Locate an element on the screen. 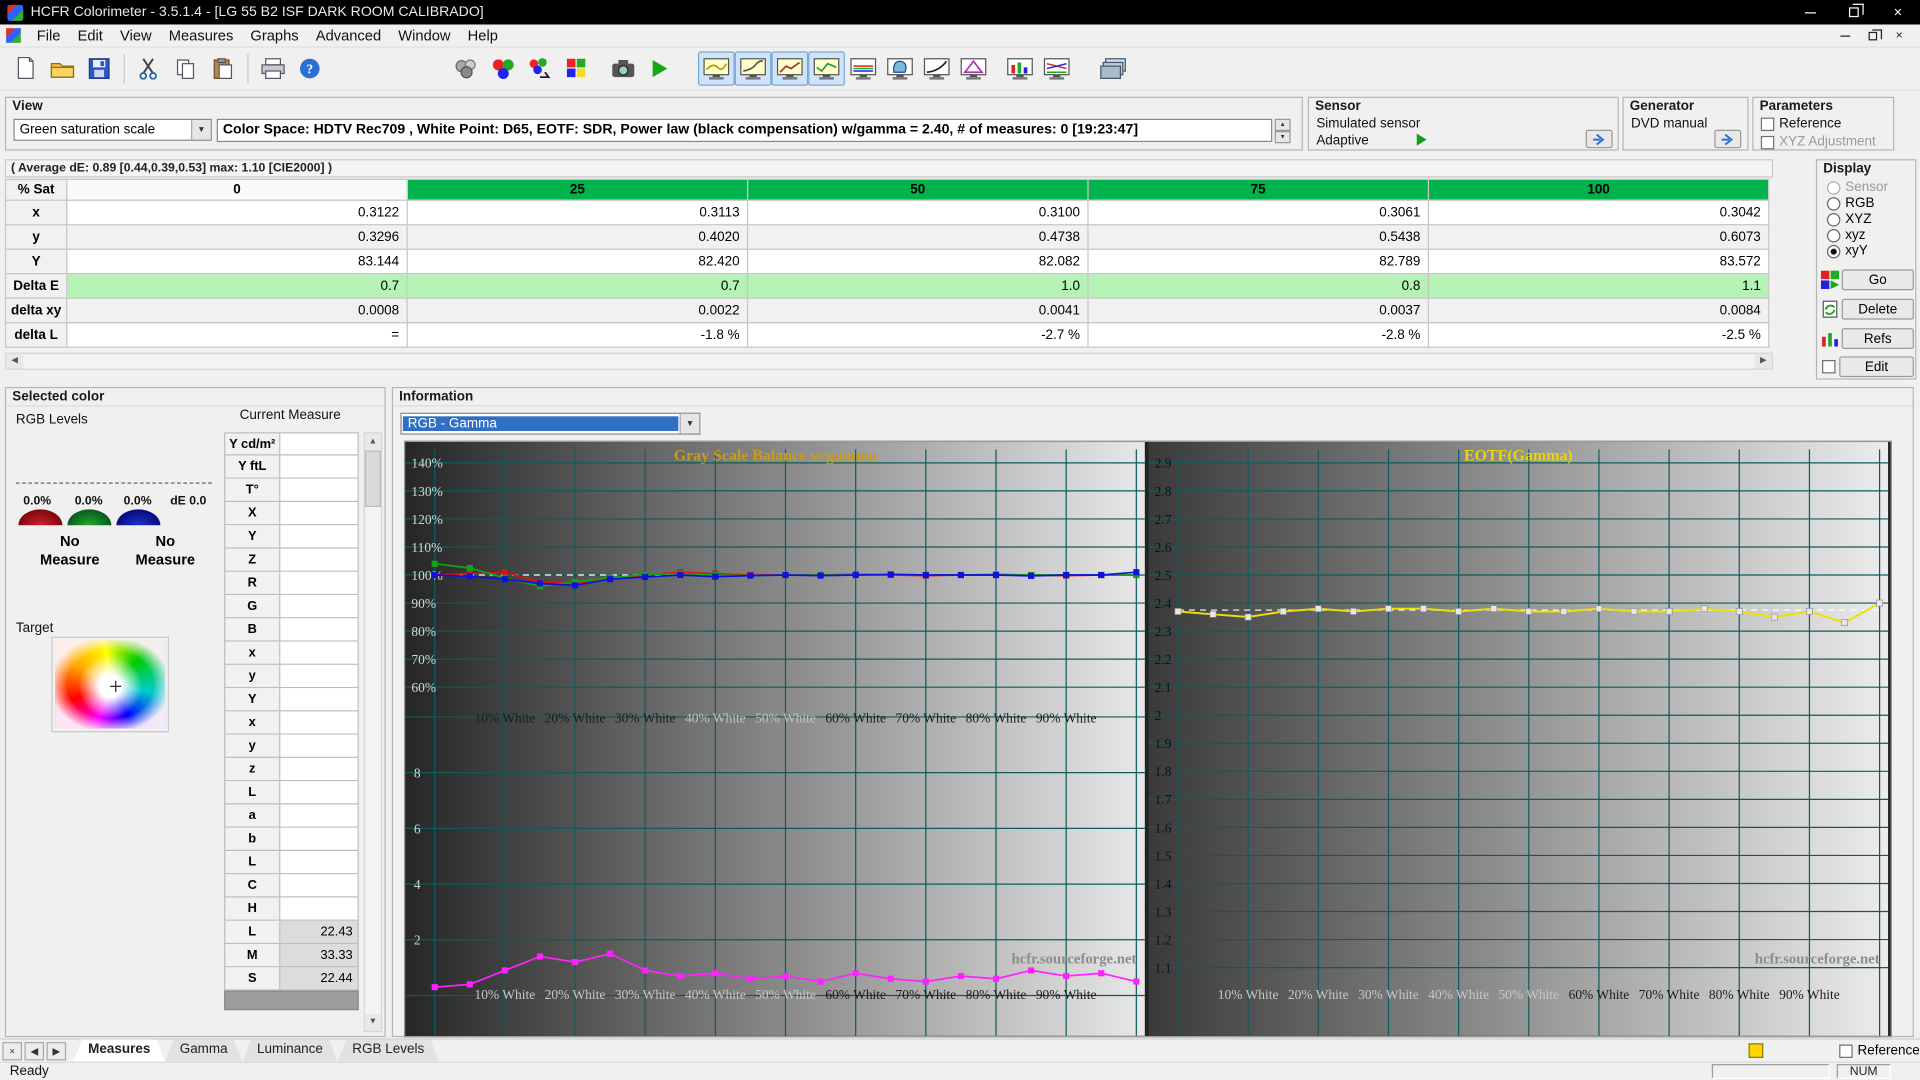 This screenshot has height=1080, width=1920. sensor-config-open-button is located at coordinates (1599, 139).